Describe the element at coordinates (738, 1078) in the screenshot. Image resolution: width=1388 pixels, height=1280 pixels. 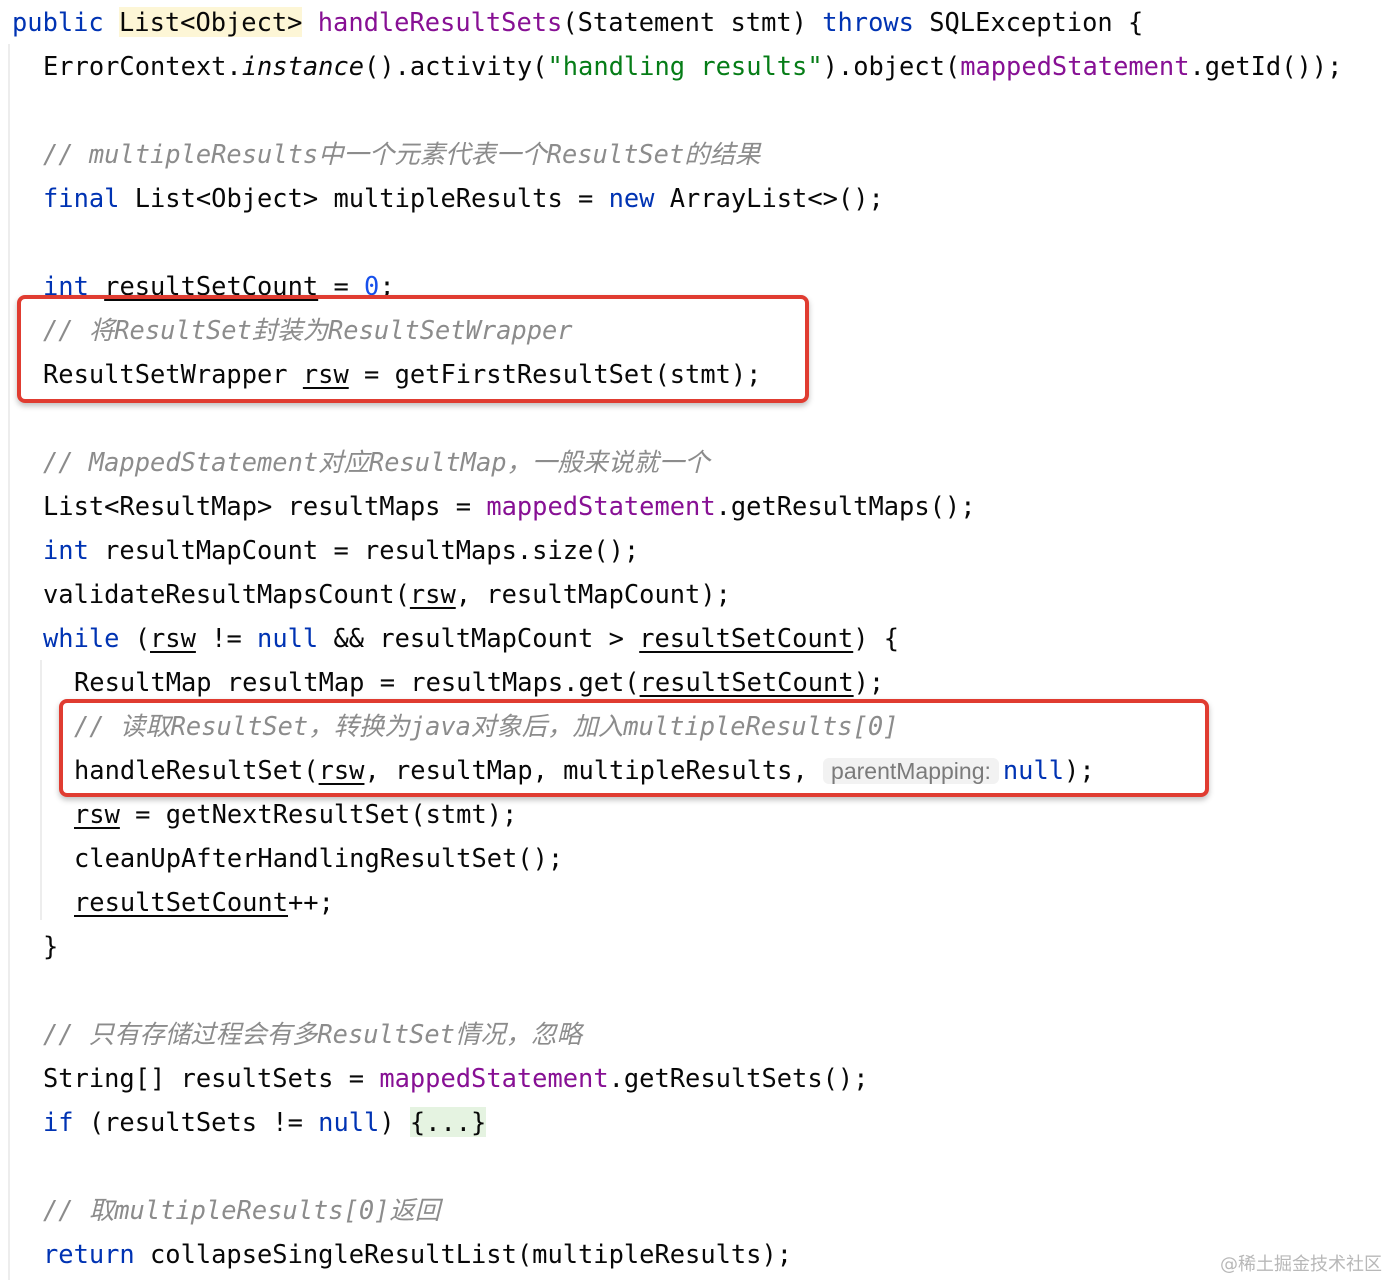
I see `code-token: .getResultSets();` at that location.